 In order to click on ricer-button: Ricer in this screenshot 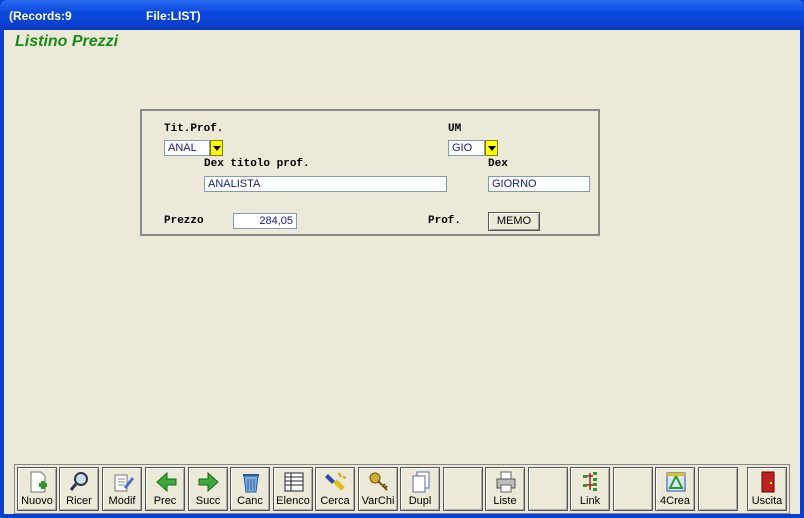, I will do `click(79, 489)`.